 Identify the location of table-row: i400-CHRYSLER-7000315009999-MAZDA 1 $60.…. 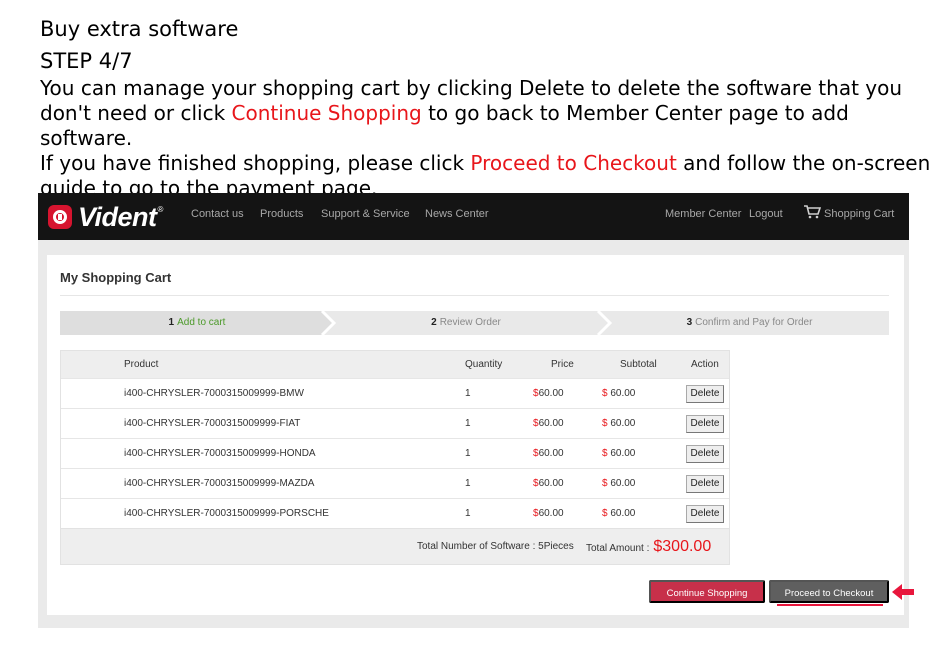
(395, 483).